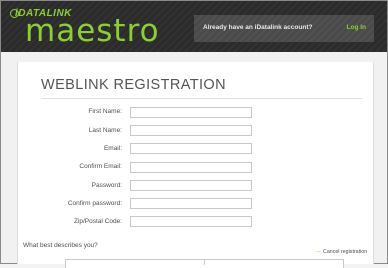  What do you see at coordinates (357, 27) in the screenshot?
I see `login-link: Log In` at bounding box center [357, 27].